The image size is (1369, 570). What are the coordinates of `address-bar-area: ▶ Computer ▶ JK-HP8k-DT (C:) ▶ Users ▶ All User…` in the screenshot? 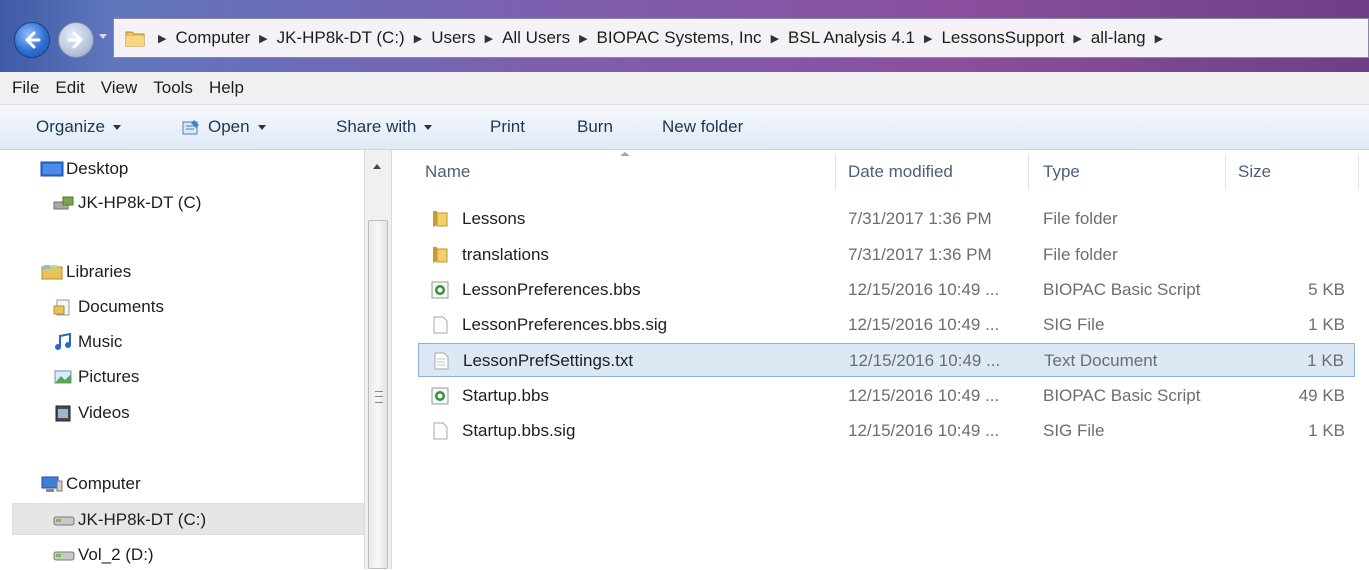 It's located at (684, 36).